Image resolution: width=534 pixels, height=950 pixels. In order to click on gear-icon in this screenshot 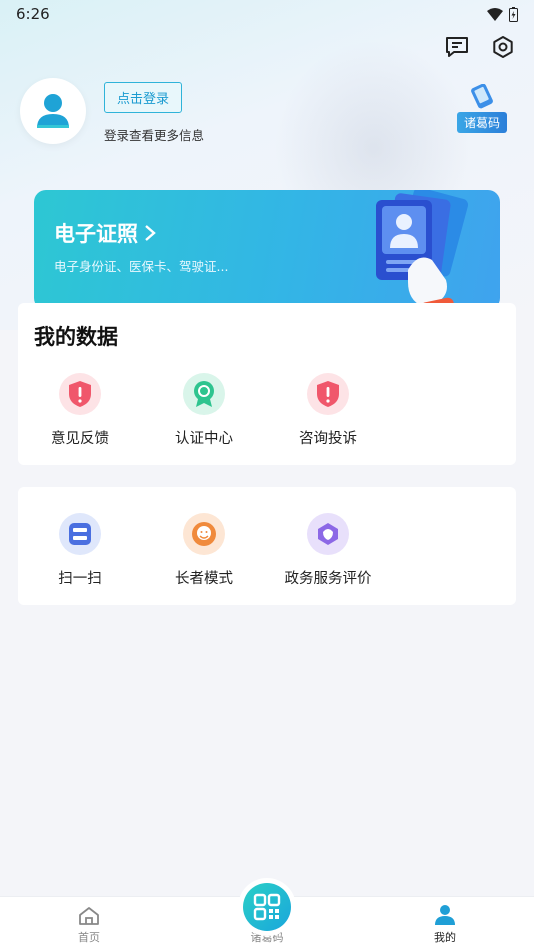, I will do `click(503, 47)`.